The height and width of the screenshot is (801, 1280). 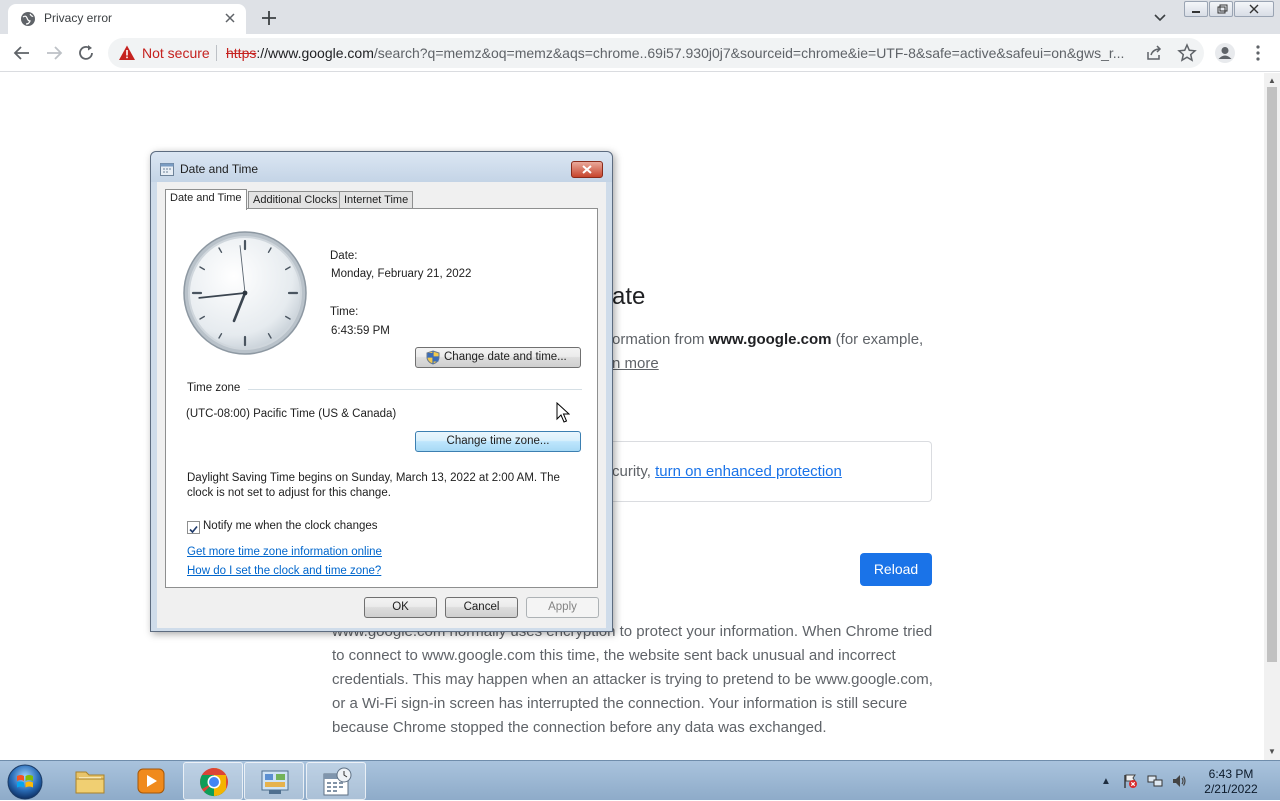 What do you see at coordinates (214, 388) in the screenshot?
I see `time-zone-heading: Time zone` at bounding box center [214, 388].